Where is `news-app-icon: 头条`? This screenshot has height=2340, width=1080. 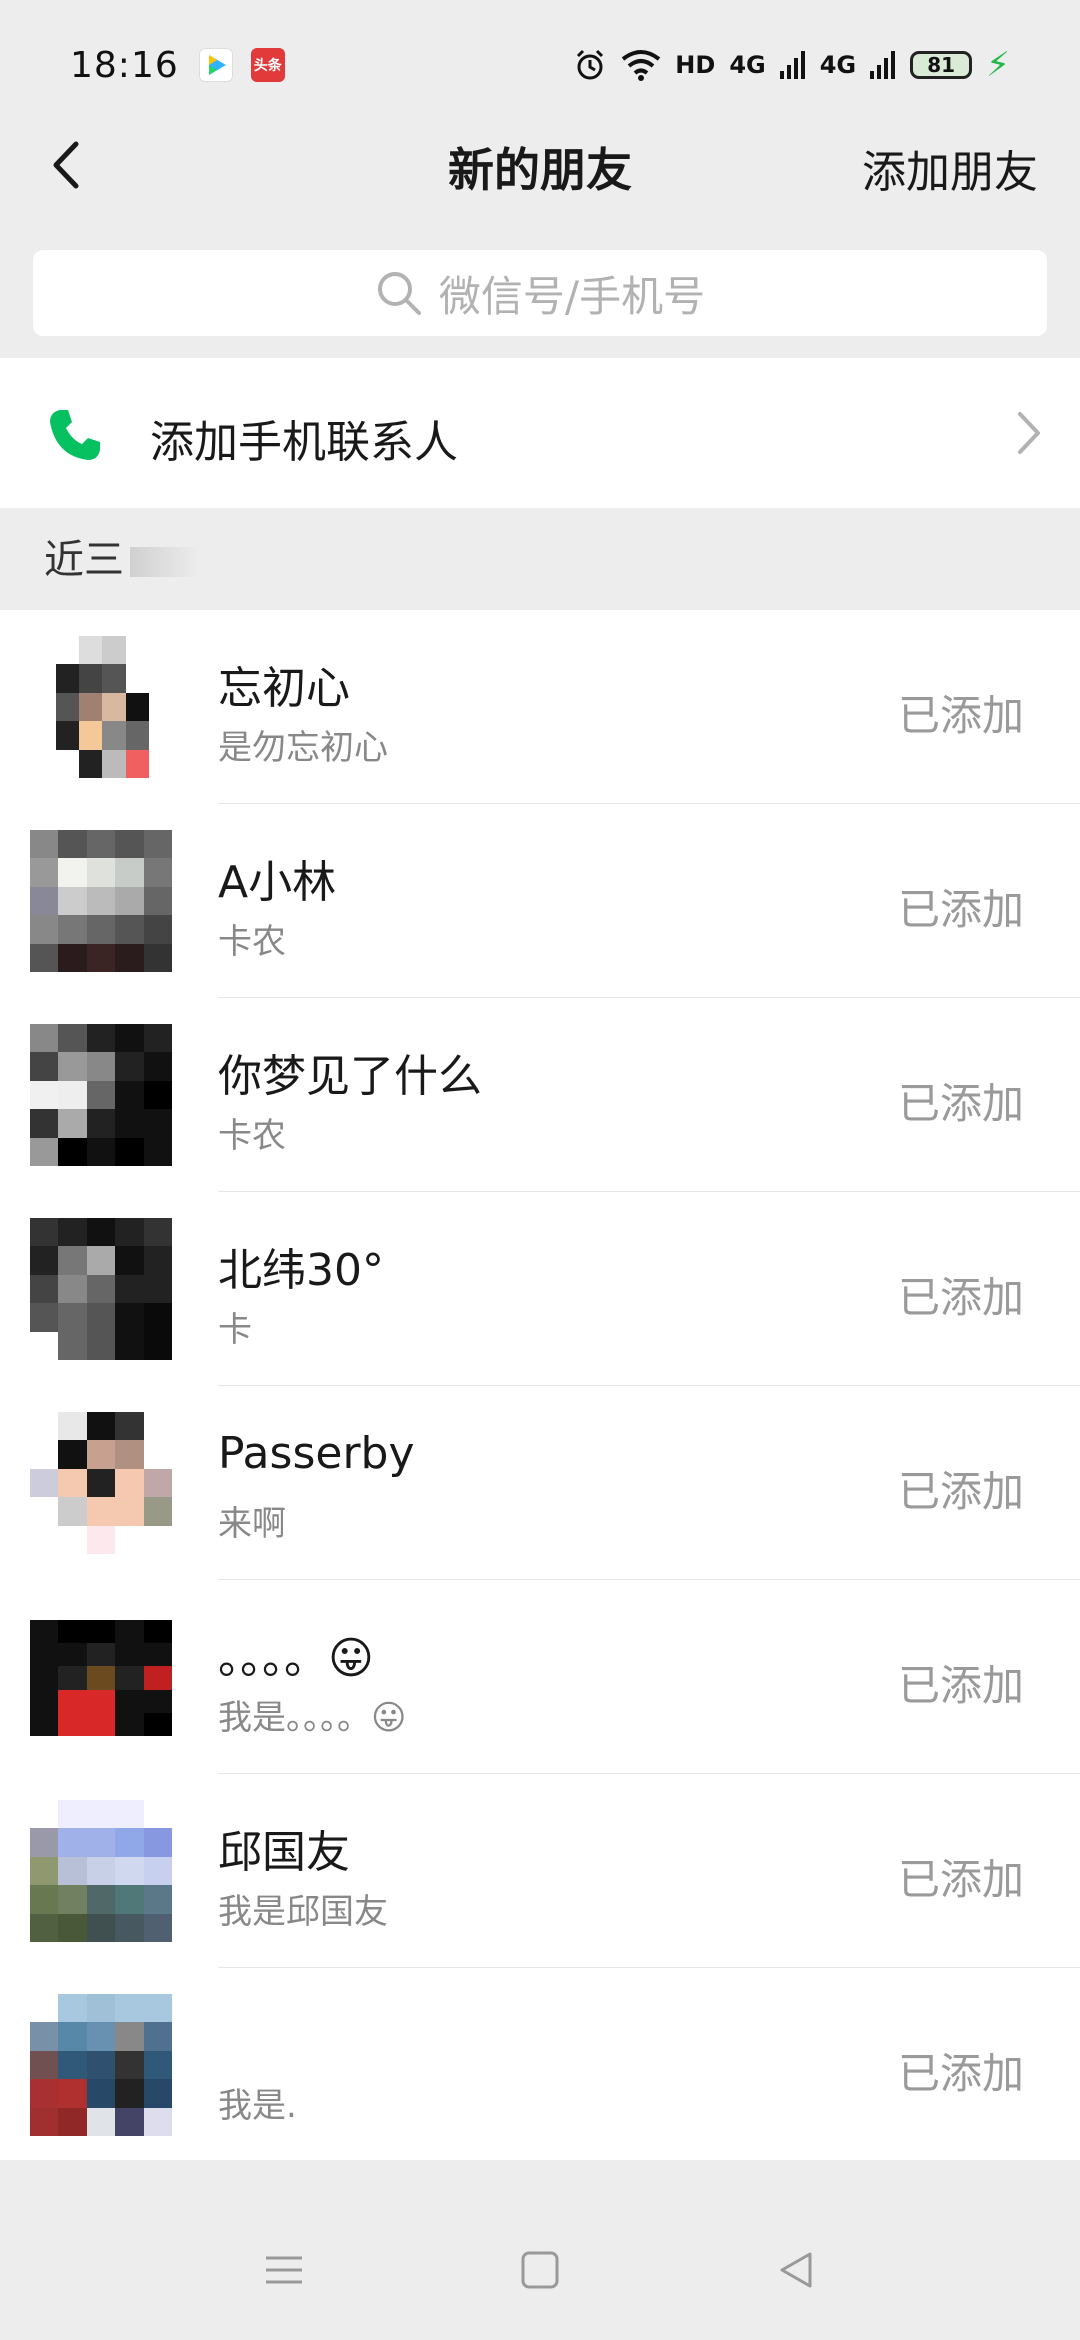
news-app-icon: 头条 is located at coordinates (267, 65).